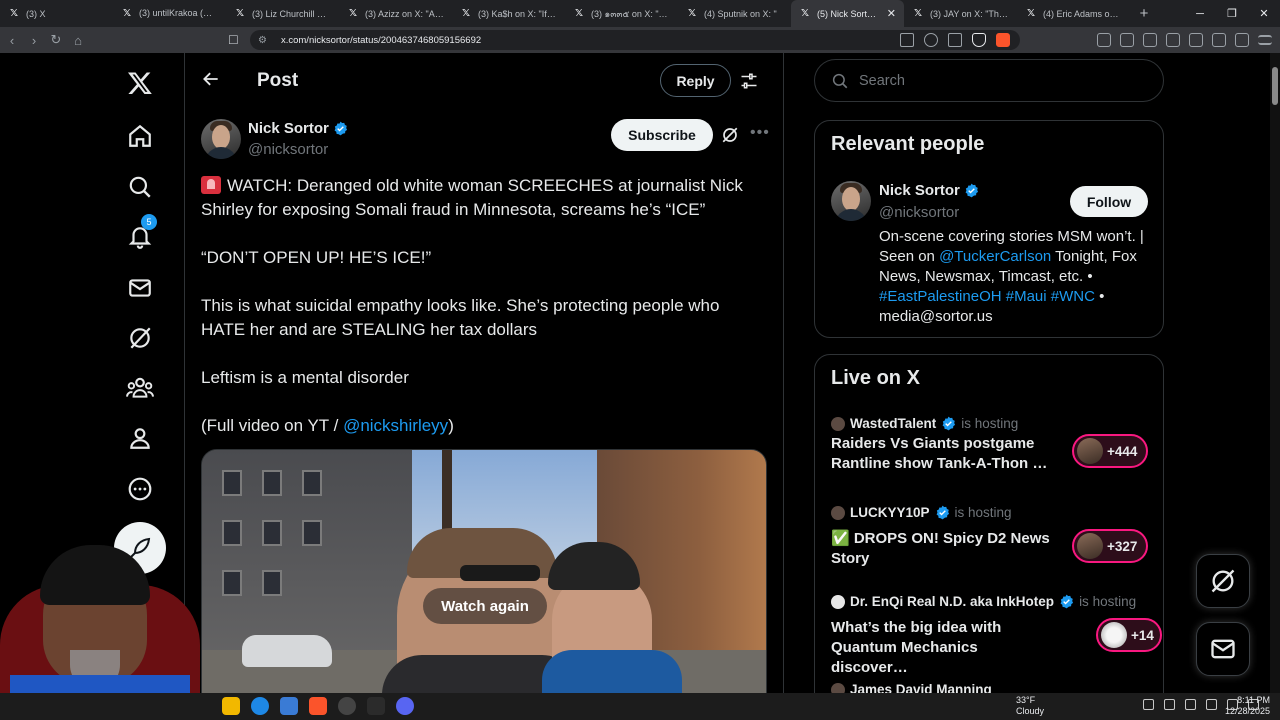 The width and height of the screenshot is (1280, 720). Describe the element at coordinates (485, 606) in the screenshot. I see `watch-again-button: Watch again` at that location.